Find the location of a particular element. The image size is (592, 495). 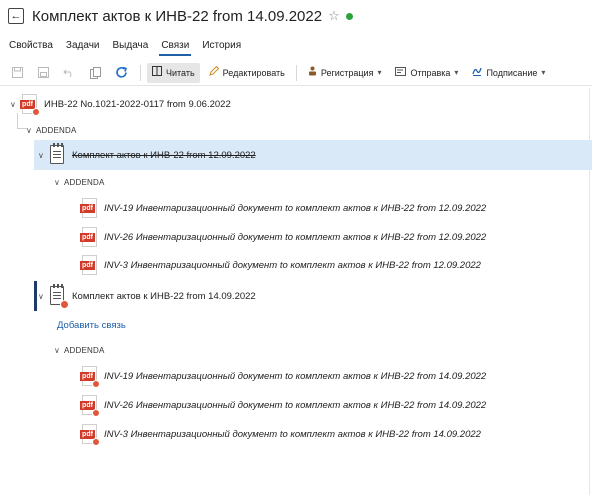

person-icon is located at coordinates (312, 72).